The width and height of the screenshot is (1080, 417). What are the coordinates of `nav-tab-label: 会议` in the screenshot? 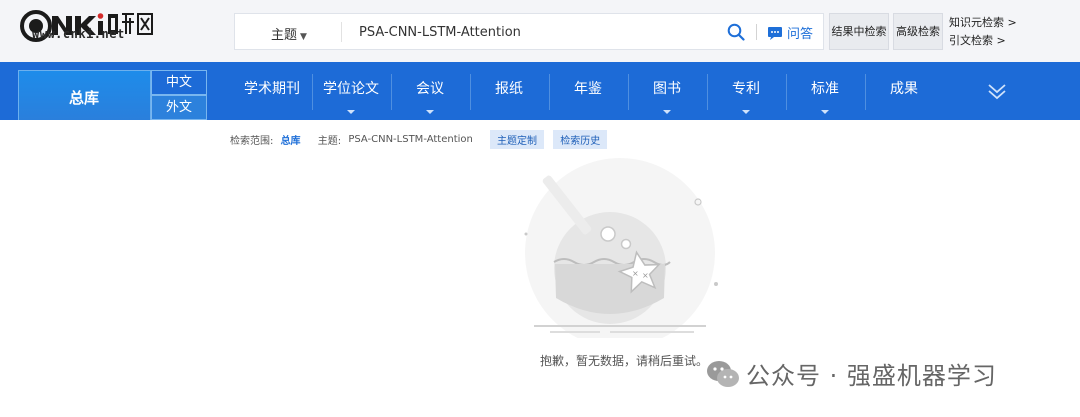 It's located at (430, 89).